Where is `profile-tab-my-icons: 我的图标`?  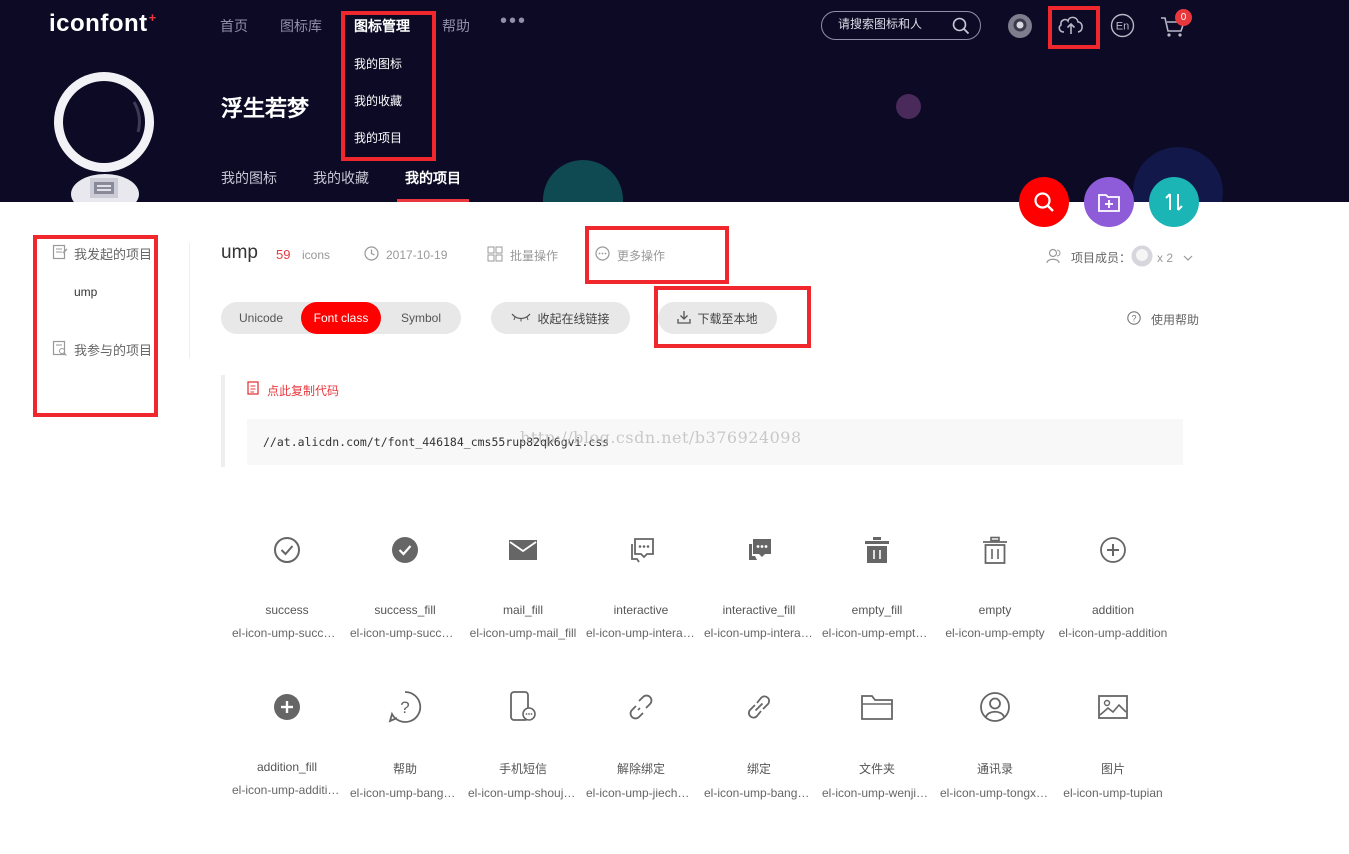 profile-tab-my-icons: 我的图标 is located at coordinates (249, 178).